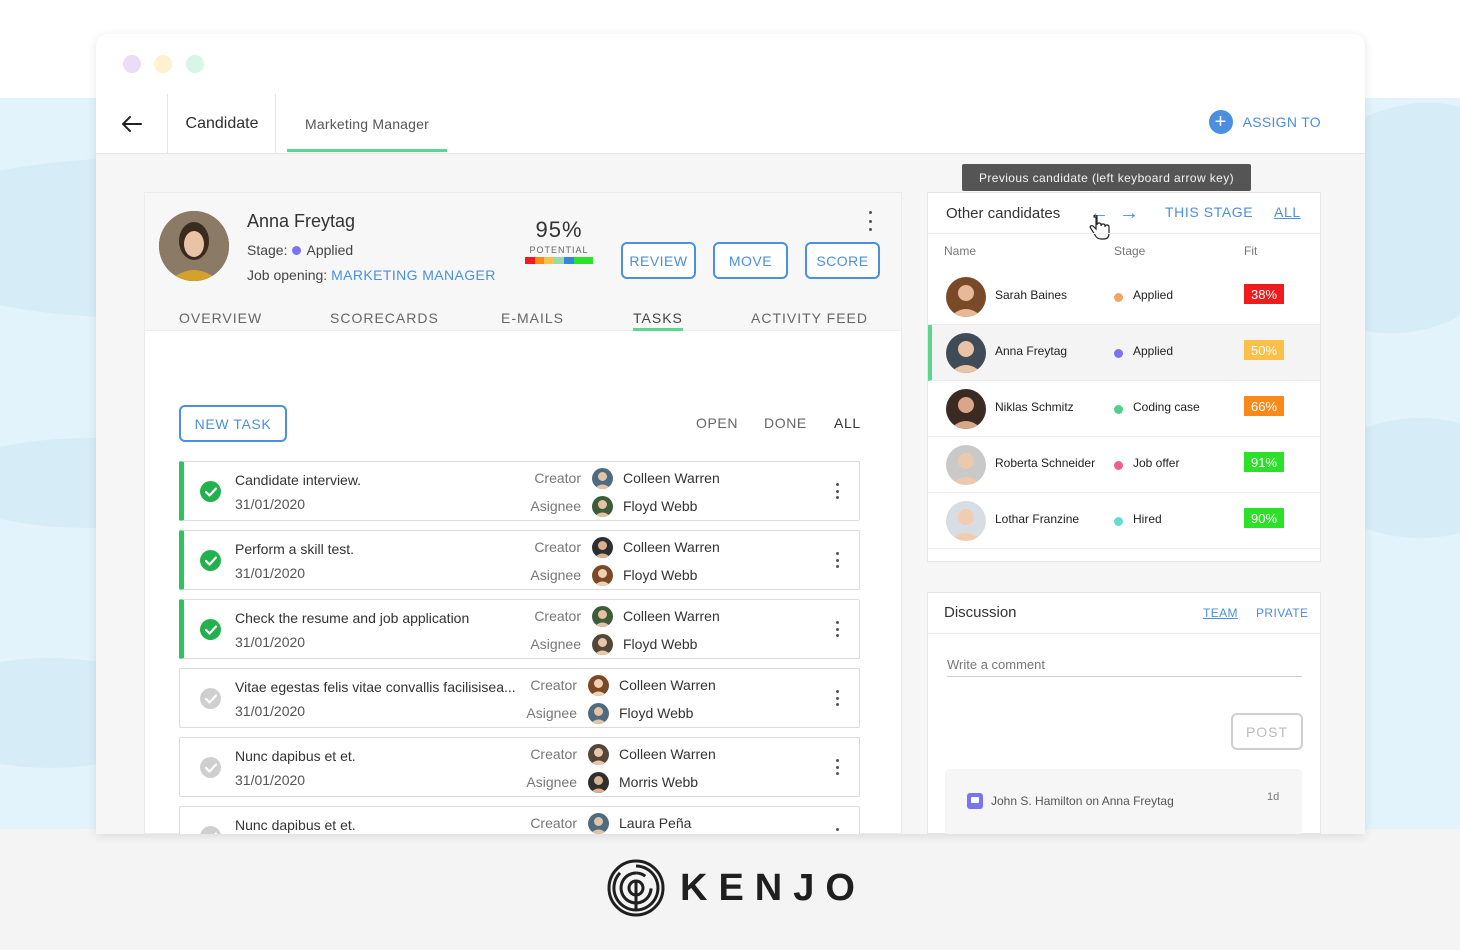 The image size is (1460, 950). I want to click on comment-input, so click(1124, 666).